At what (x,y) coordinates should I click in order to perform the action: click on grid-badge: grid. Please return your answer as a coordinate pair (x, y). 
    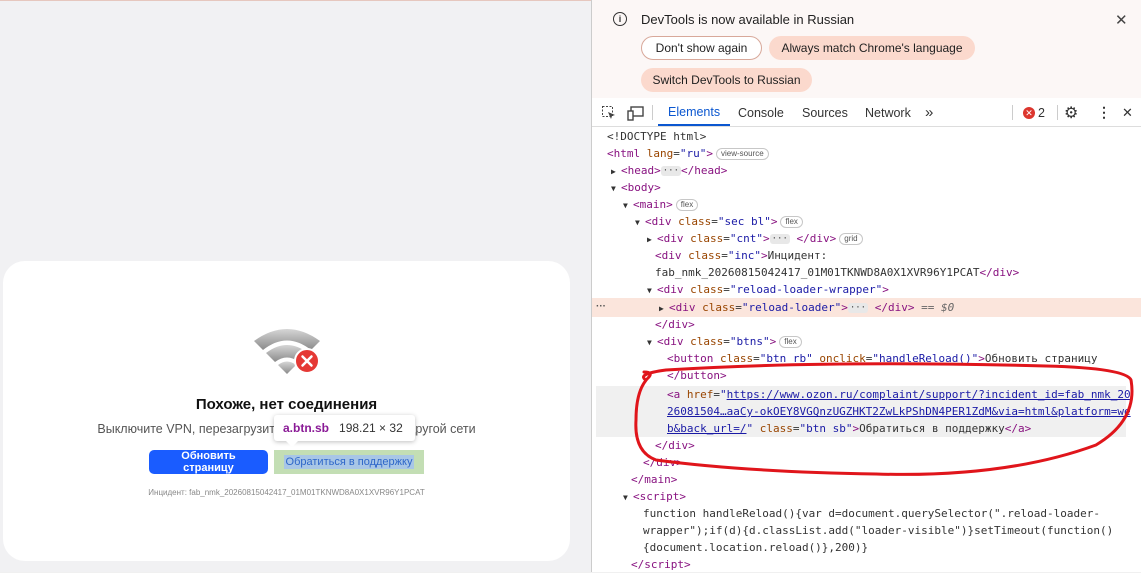
    Looking at the image, I should click on (851, 239).